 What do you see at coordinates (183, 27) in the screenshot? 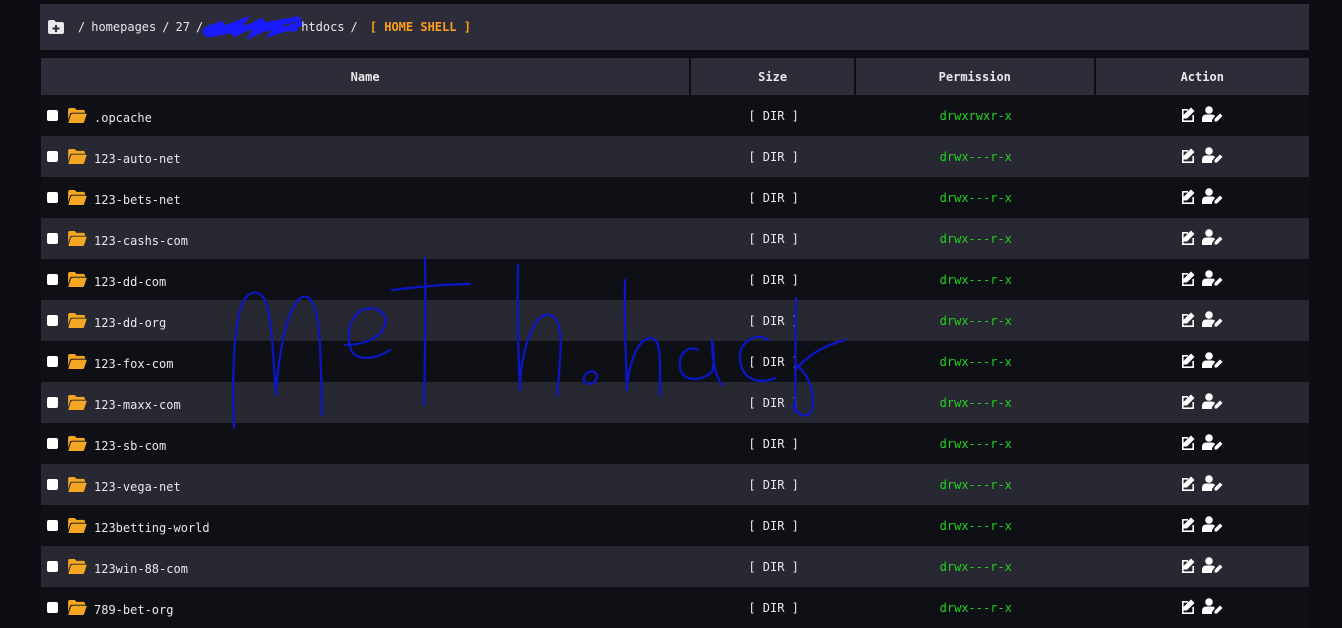
I see `breadcrumb-27: 27` at bounding box center [183, 27].